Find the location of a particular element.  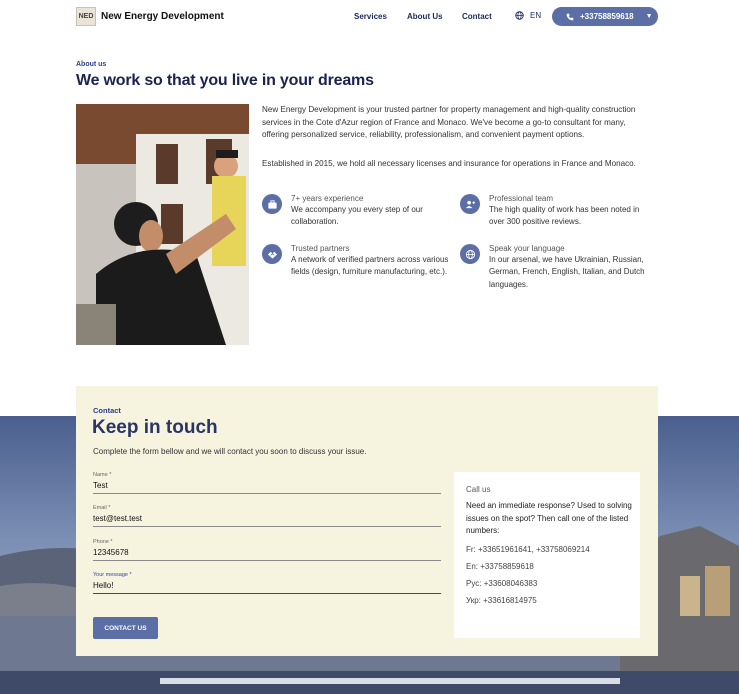

briefcase-icon is located at coordinates (272, 204).